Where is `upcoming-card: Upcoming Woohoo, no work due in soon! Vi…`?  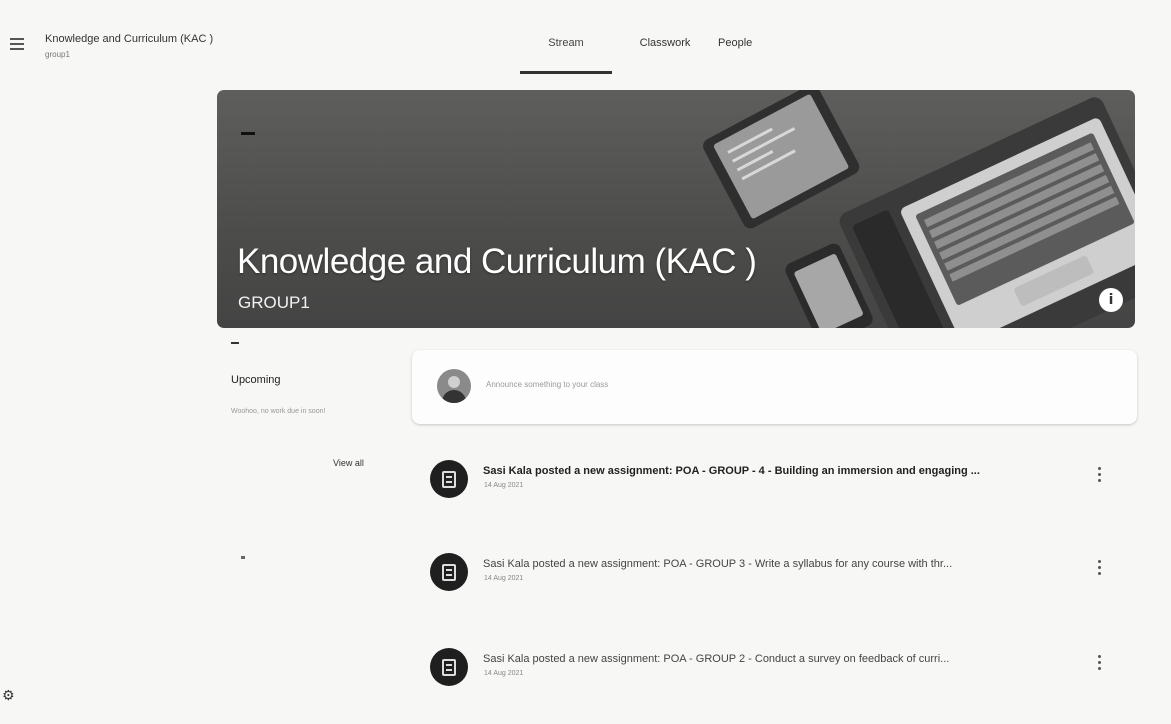
upcoming-card: Upcoming Woohoo, no work due in soon! Vi… is located at coordinates (302, 415).